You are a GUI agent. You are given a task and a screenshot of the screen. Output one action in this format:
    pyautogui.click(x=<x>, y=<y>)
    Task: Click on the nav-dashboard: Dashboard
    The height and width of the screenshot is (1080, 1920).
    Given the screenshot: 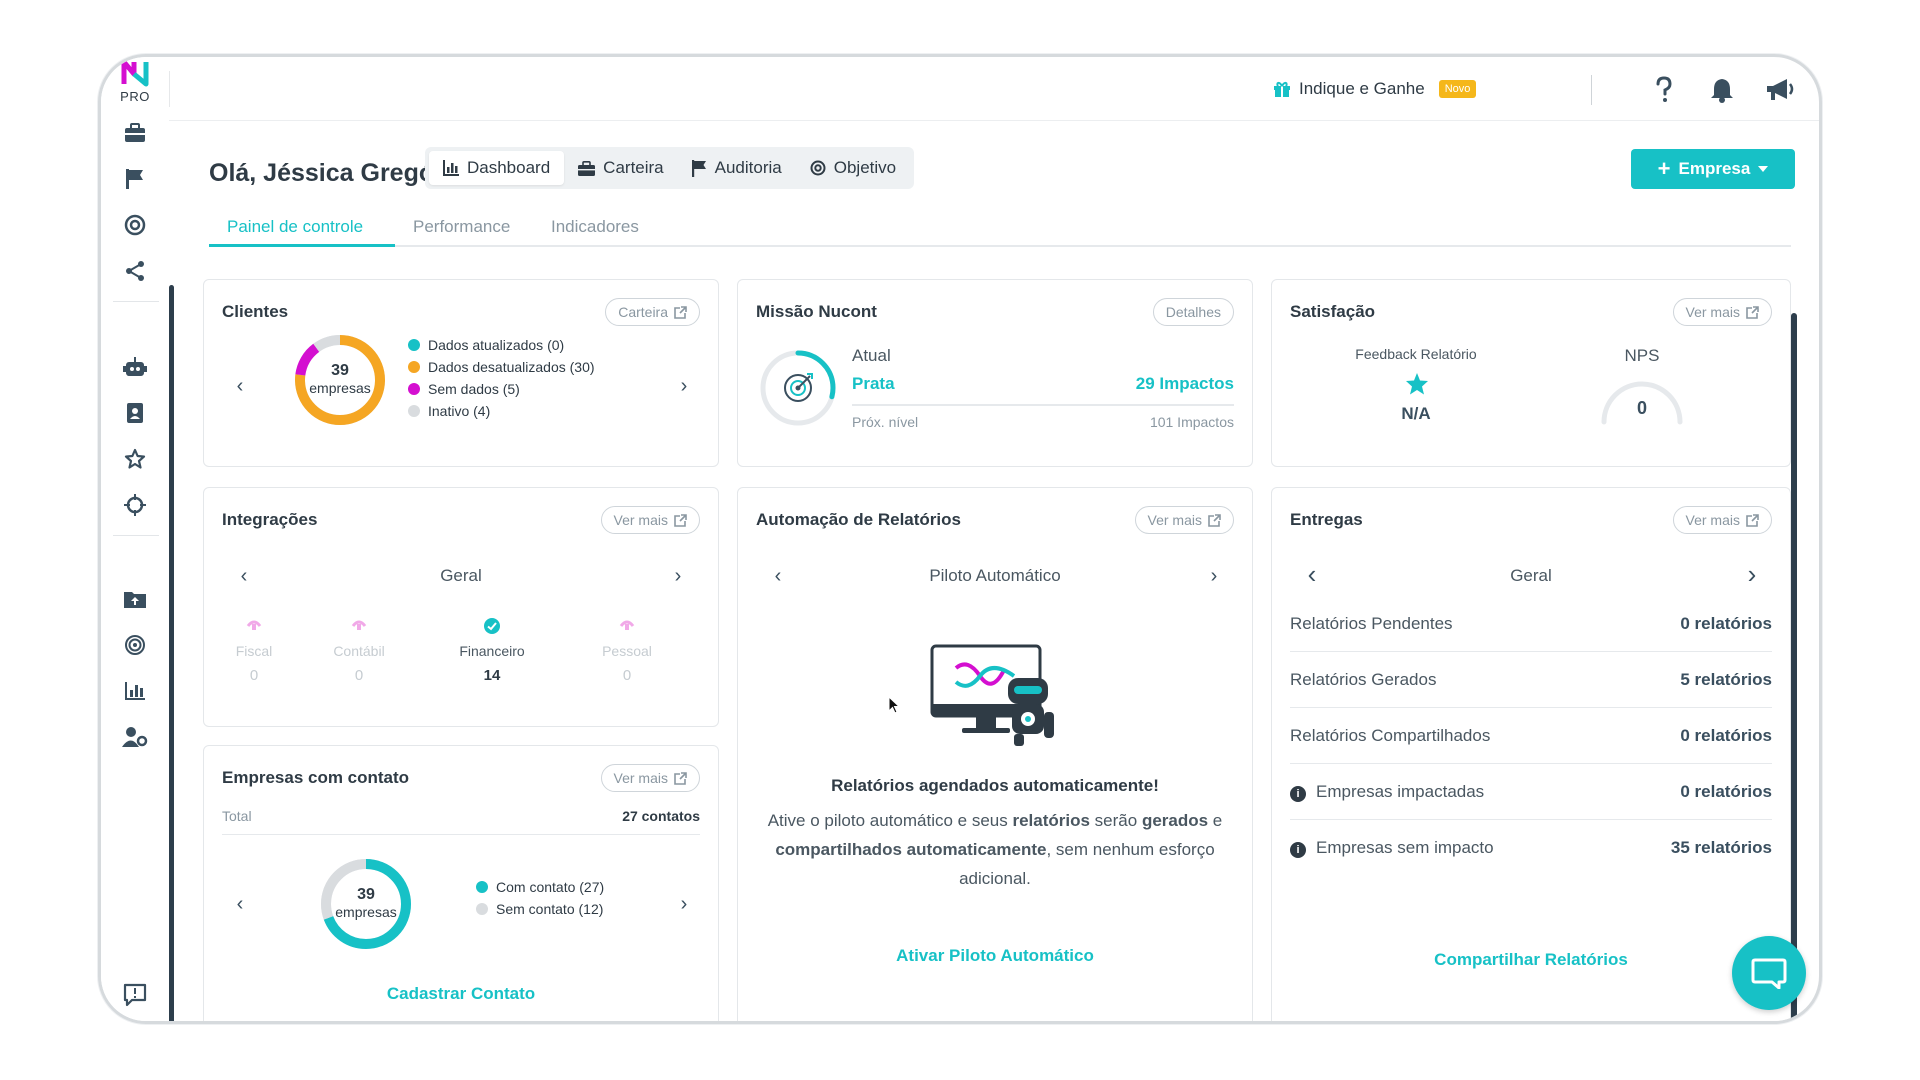 What is the action you would take?
    pyautogui.click(x=497, y=168)
    